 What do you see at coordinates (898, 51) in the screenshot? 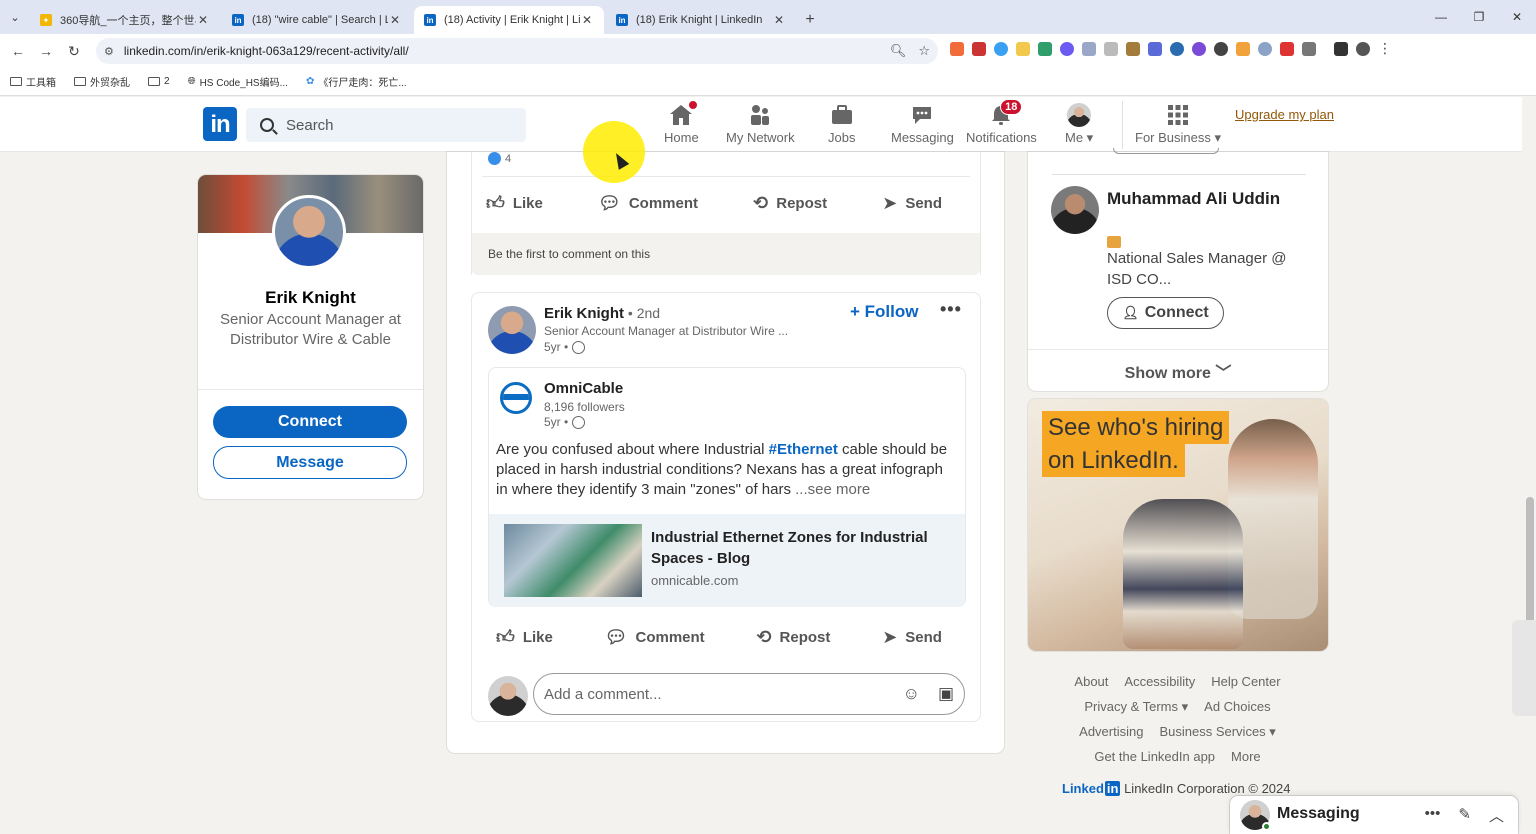
I see `zoom-icon: 🔍︎` at bounding box center [898, 51].